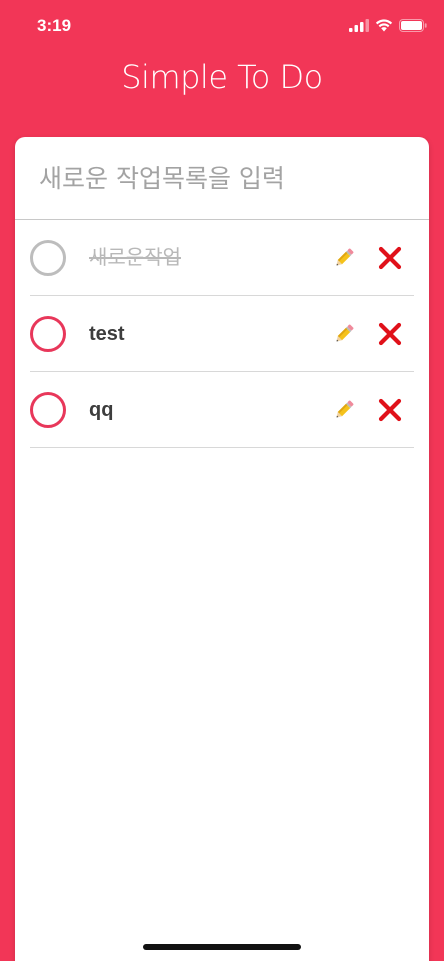 This screenshot has height=961, width=444. What do you see at coordinates (222, 258) in the screenshot?
I see `task-row: 새로운작업` at bounding box center [222, 258].